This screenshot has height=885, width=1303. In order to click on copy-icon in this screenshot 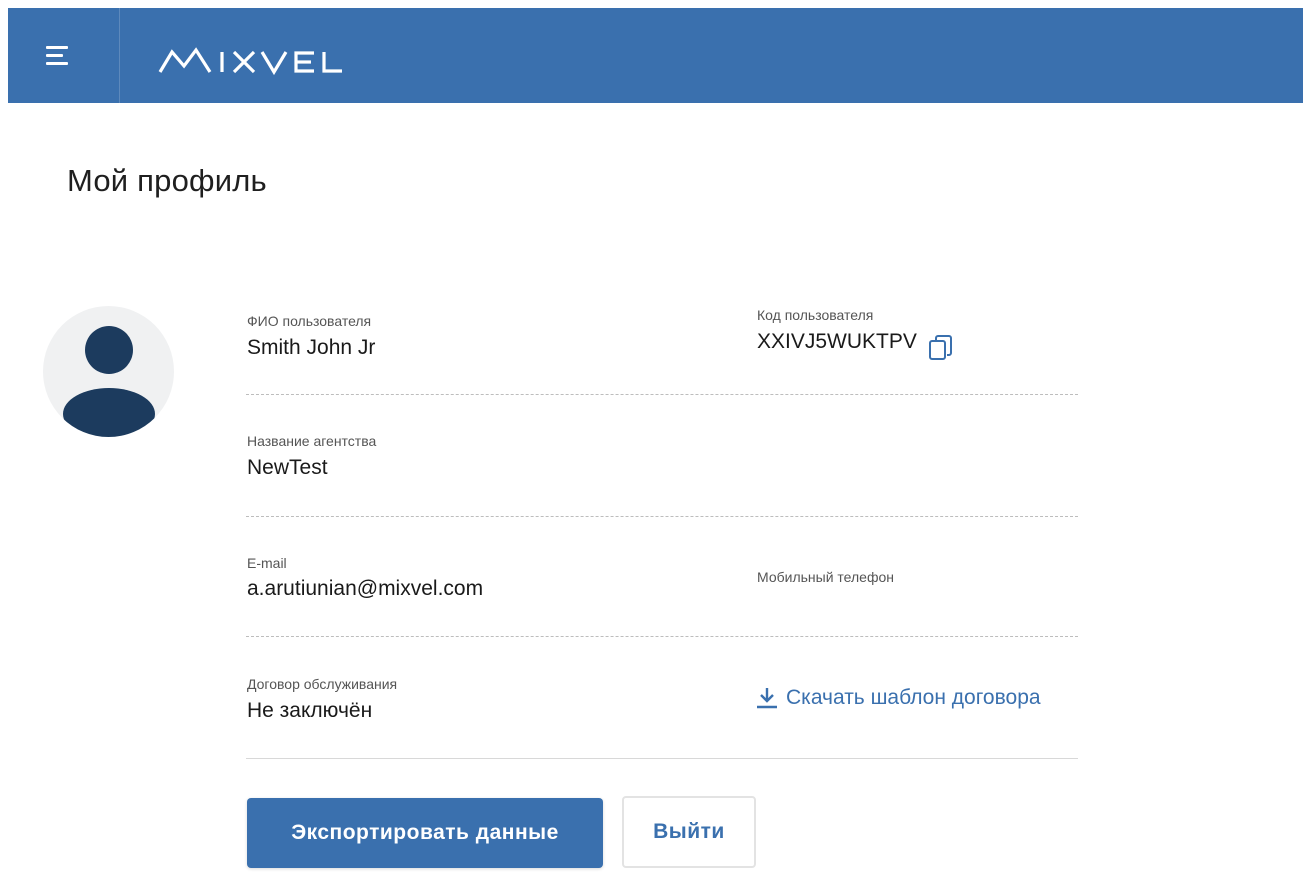, I will do `click(943, 348)`.